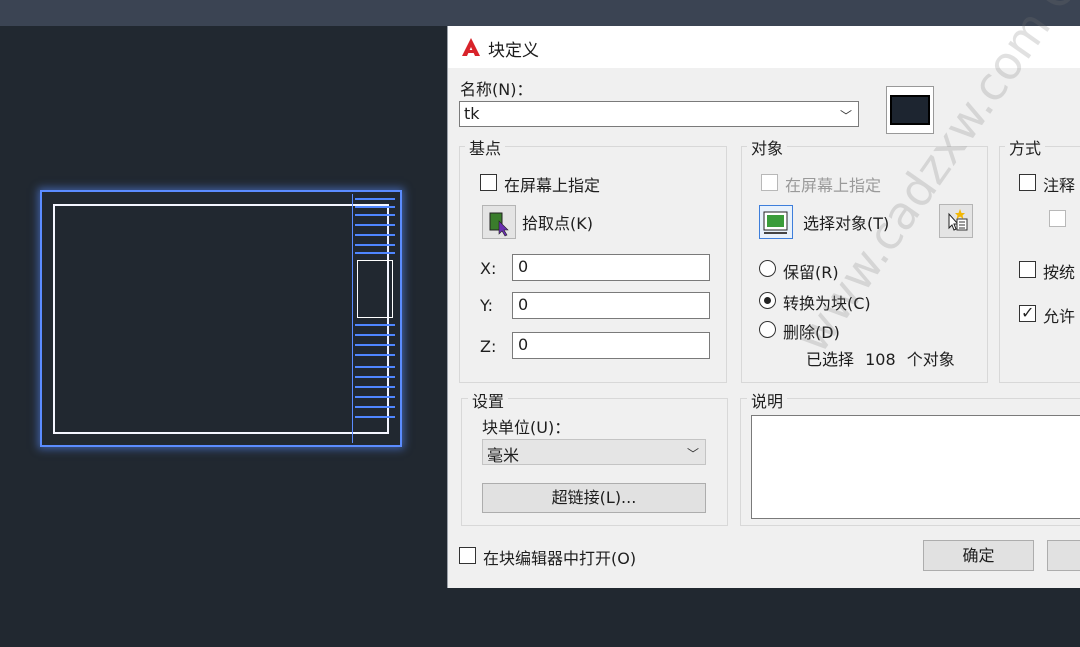  I want to click on block-unit-select: 毫米 ﹀, so click(594, 452).